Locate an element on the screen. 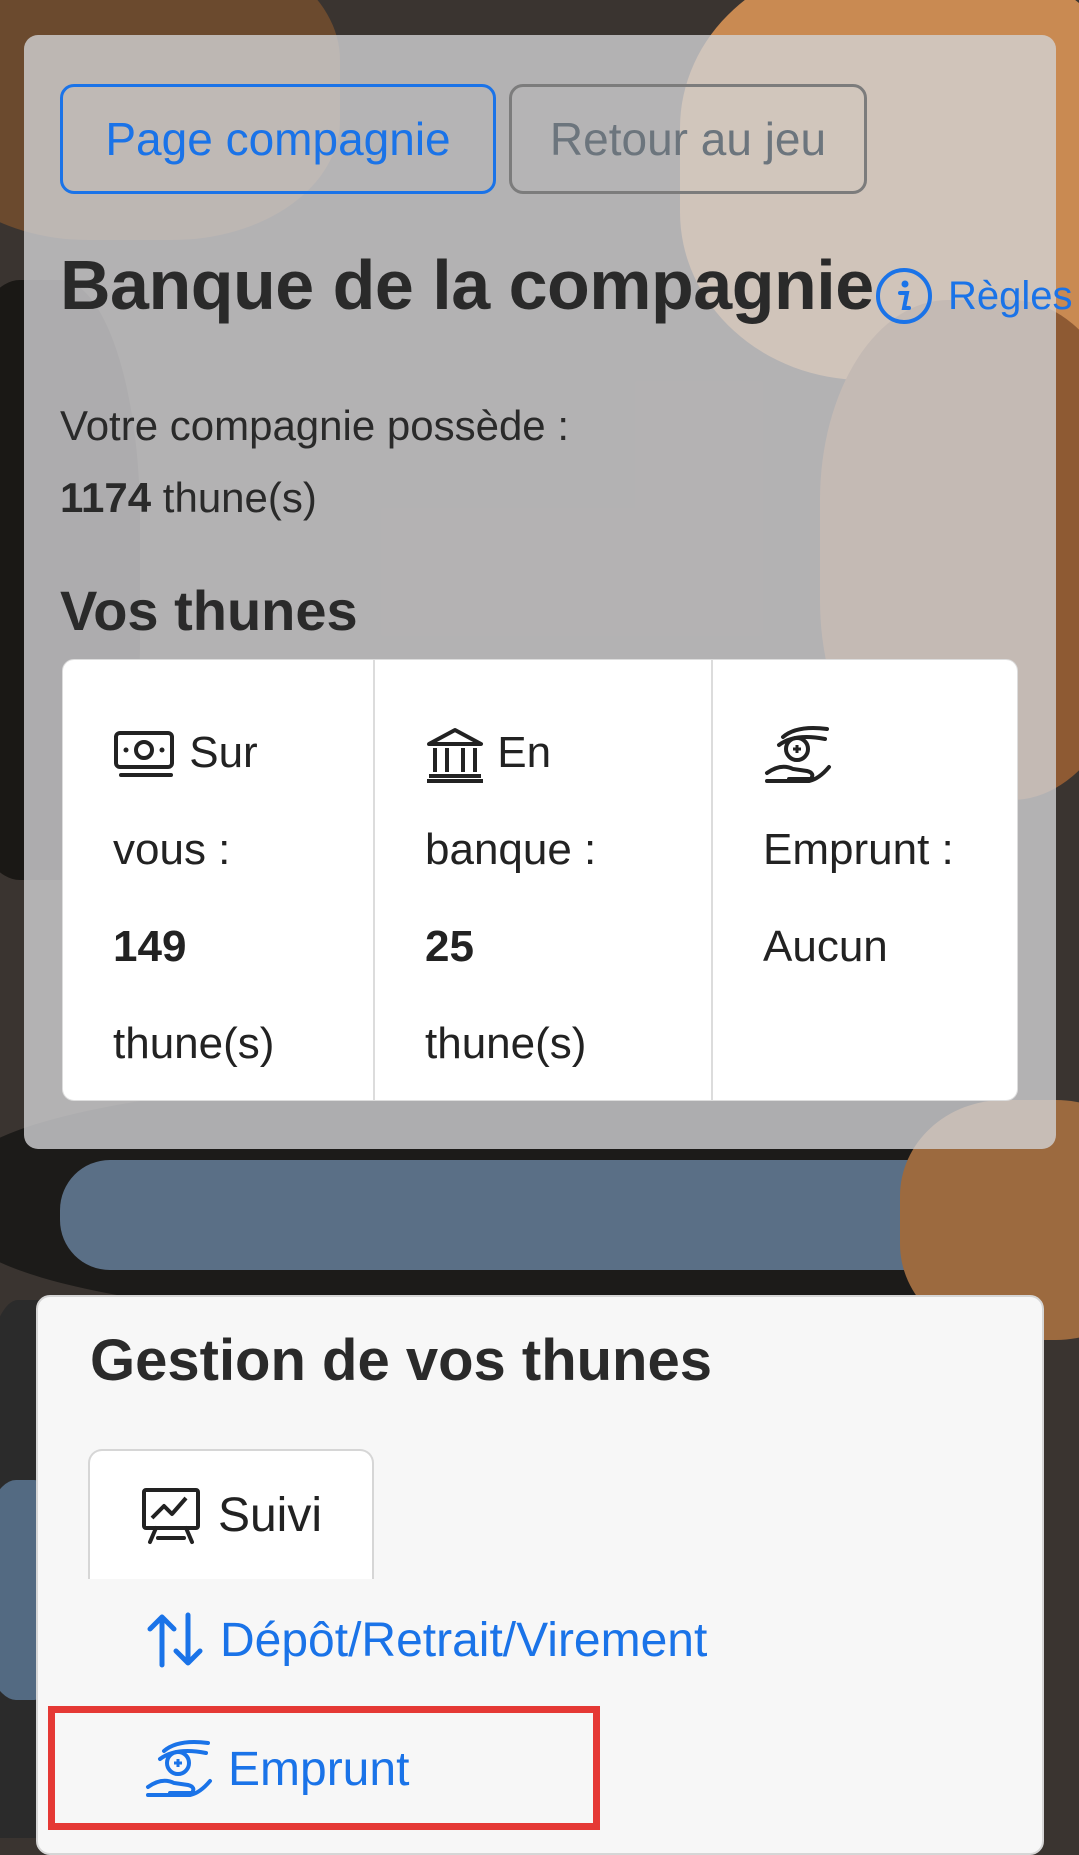 This screenshot has width=1079, height=1855. tab-suivi: Suivi is located at coordinates (231, 1514).